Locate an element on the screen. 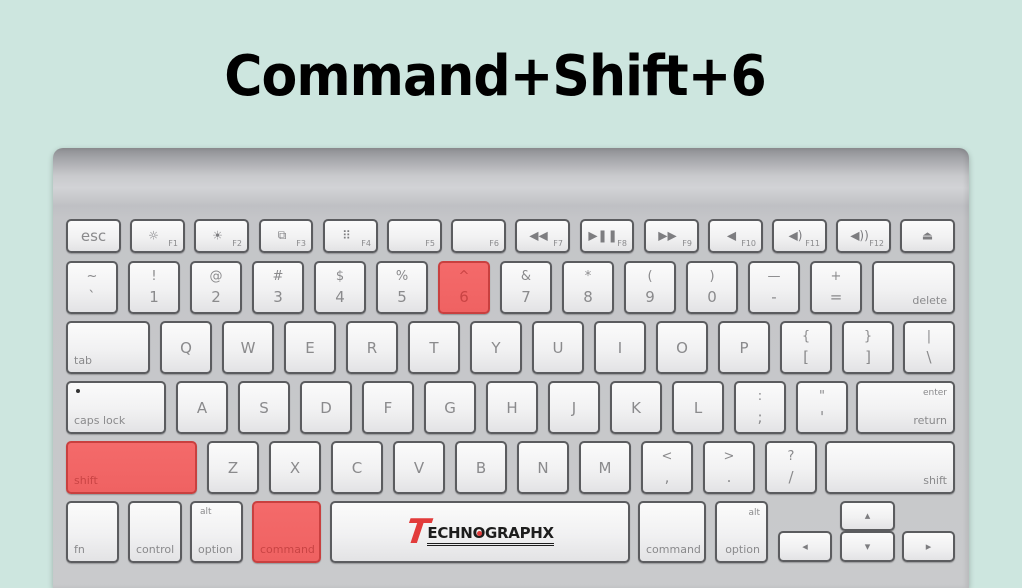 The height and width of the screenshot is (588, 1022). key-arrow-up: ▴ is located at coordinates (867, 516).